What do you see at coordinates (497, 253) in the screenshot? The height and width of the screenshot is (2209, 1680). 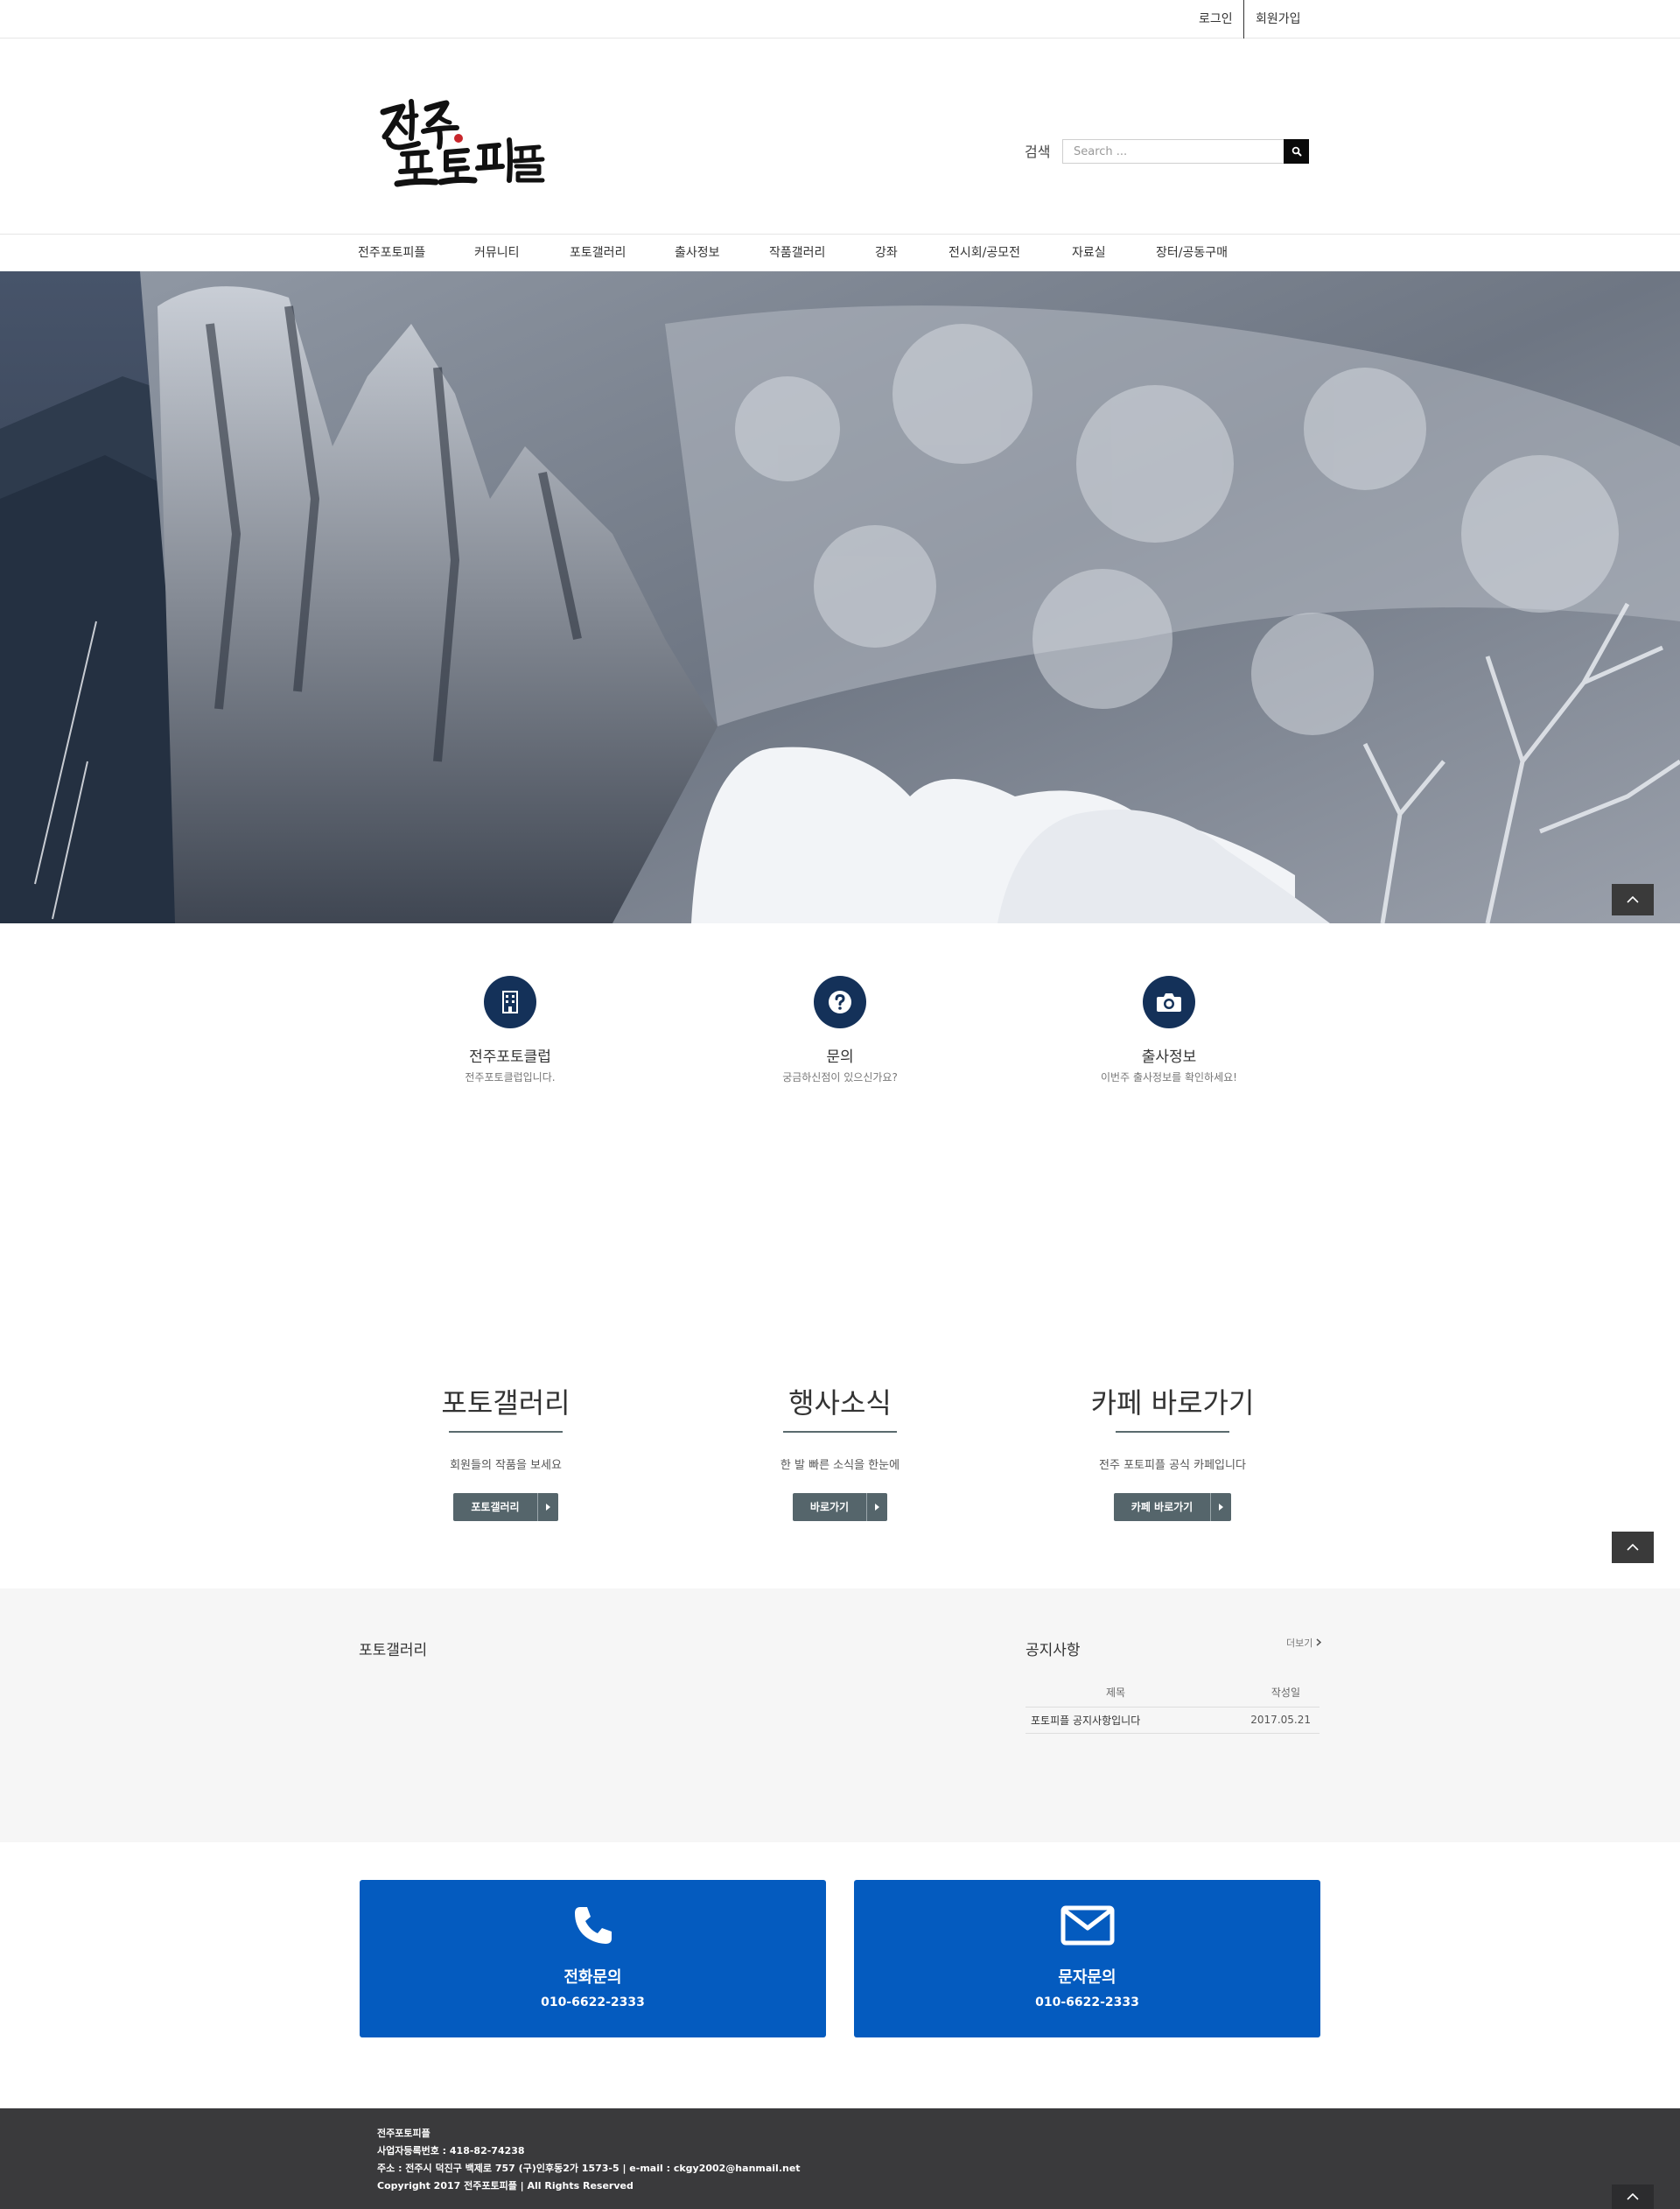 I see `nav-item-community: 커뮤니티` at bounding box center [497, 253].